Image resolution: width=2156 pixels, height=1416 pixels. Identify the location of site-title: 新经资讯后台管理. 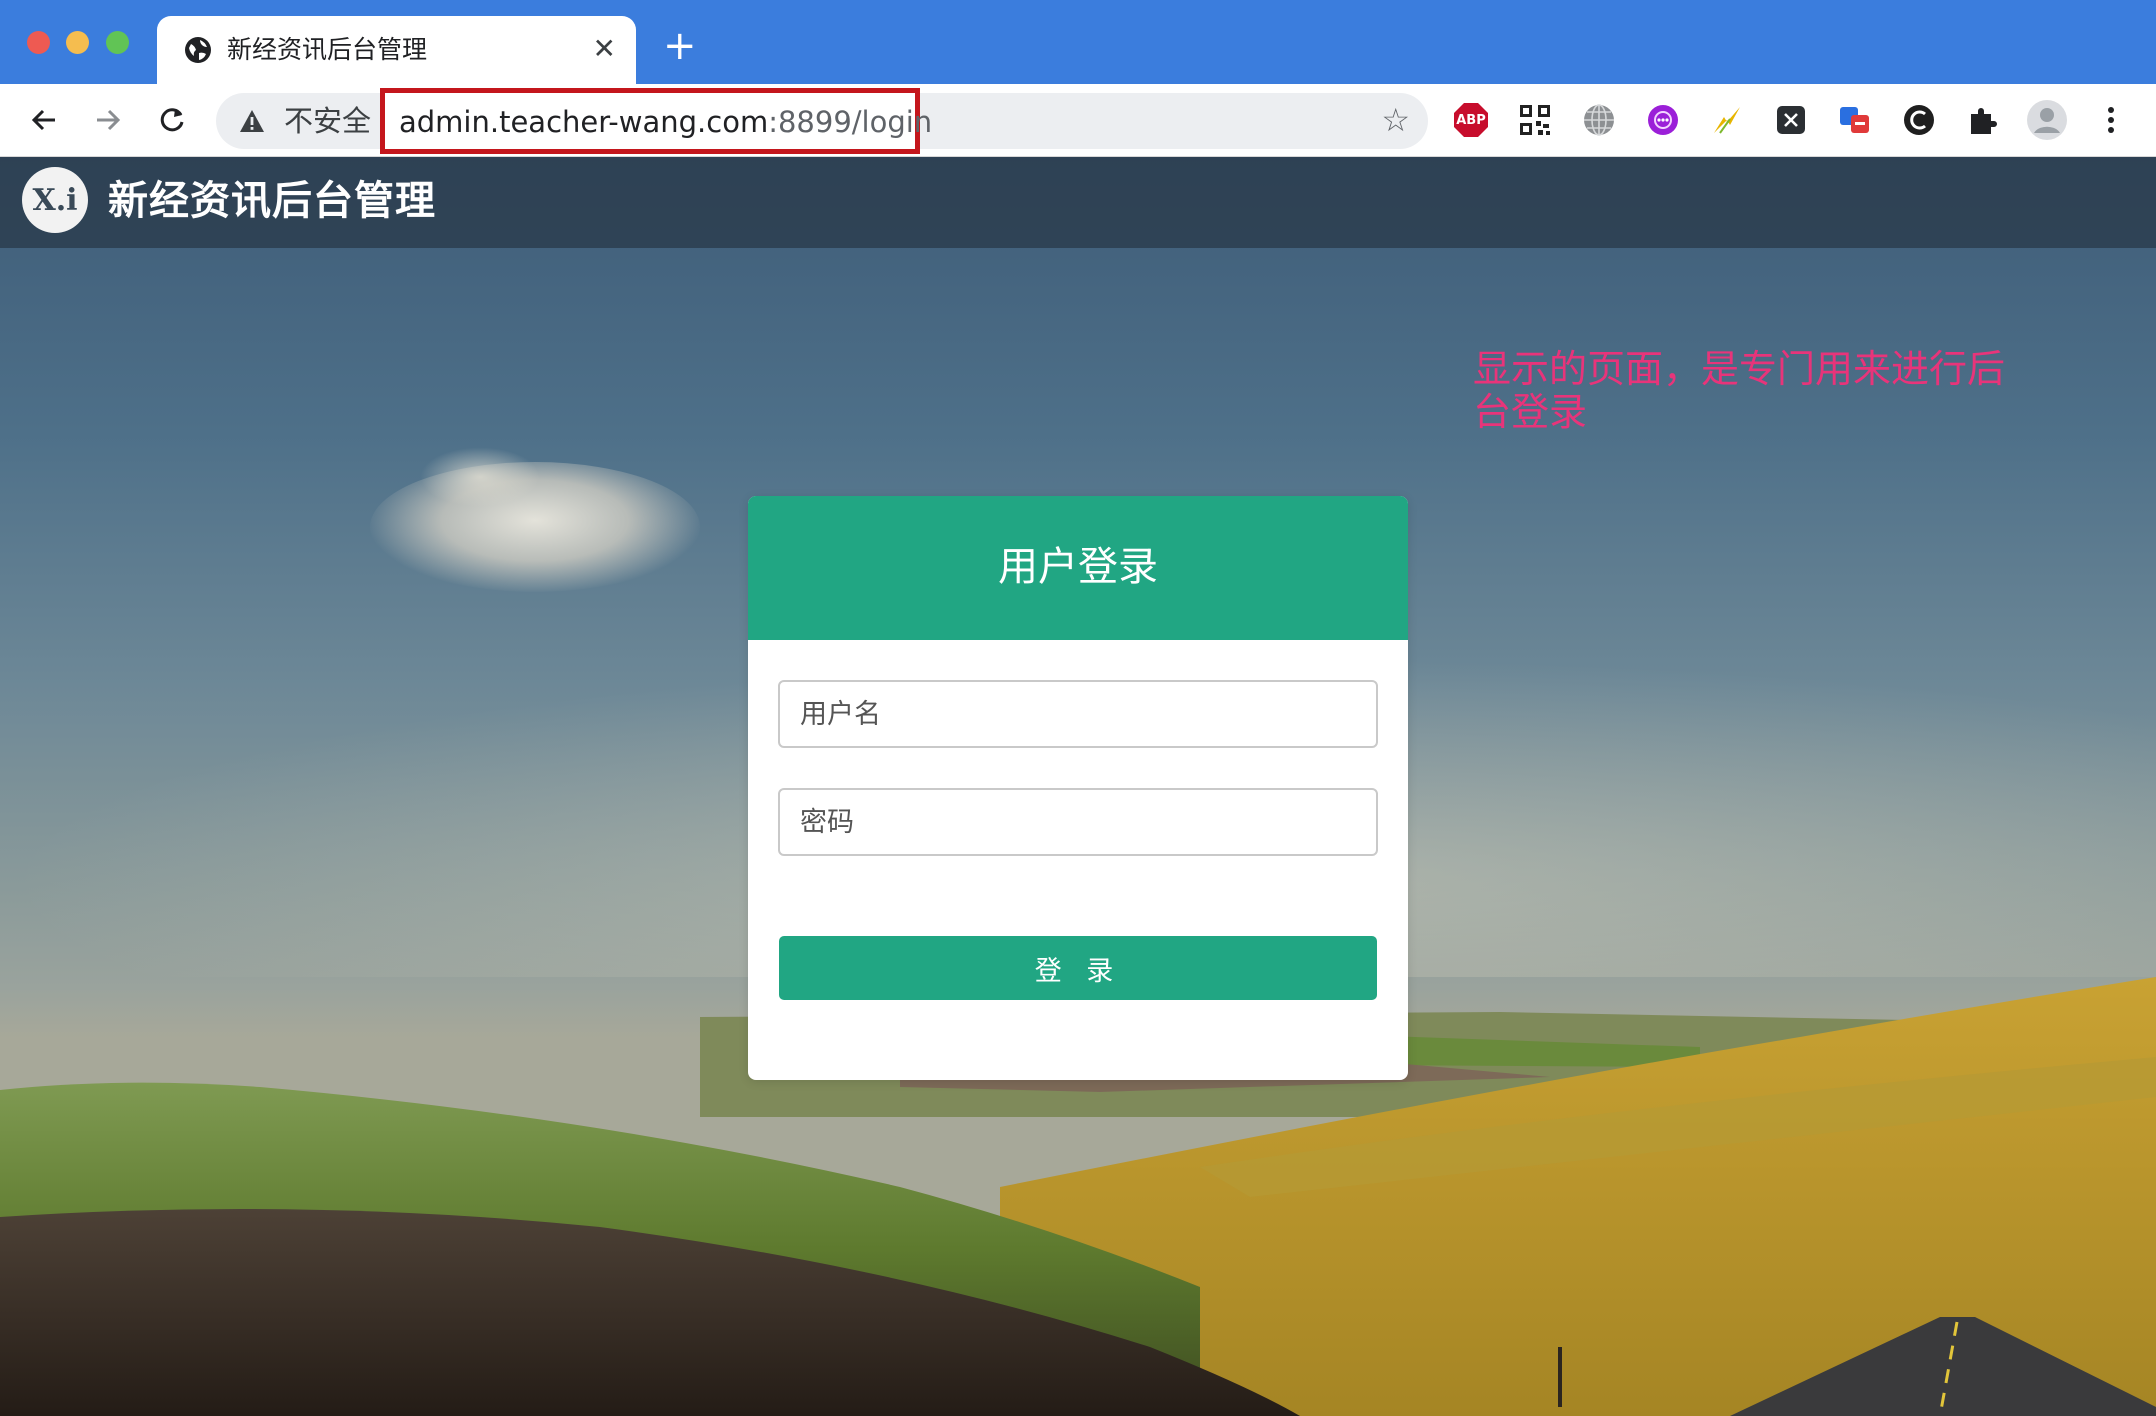
(272, 200).